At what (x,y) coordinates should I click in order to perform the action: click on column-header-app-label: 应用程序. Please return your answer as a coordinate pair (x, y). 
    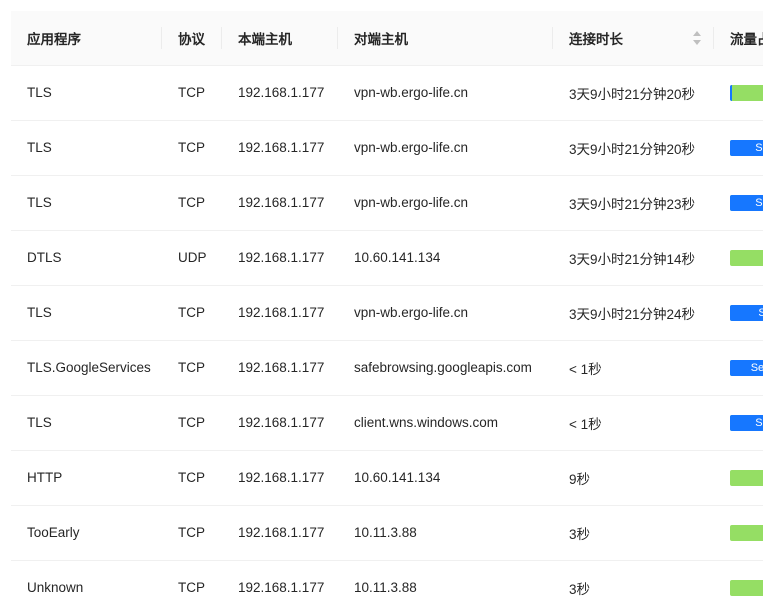
    Looking at the image, I should click on (54, 39).